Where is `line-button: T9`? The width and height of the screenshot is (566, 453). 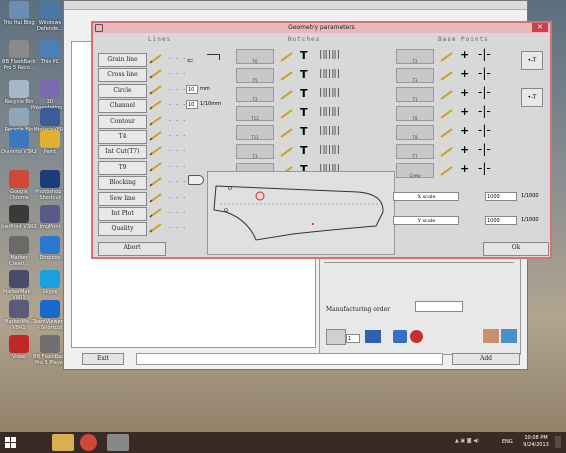 line-button: T9 is located at coordinates (122, 167).